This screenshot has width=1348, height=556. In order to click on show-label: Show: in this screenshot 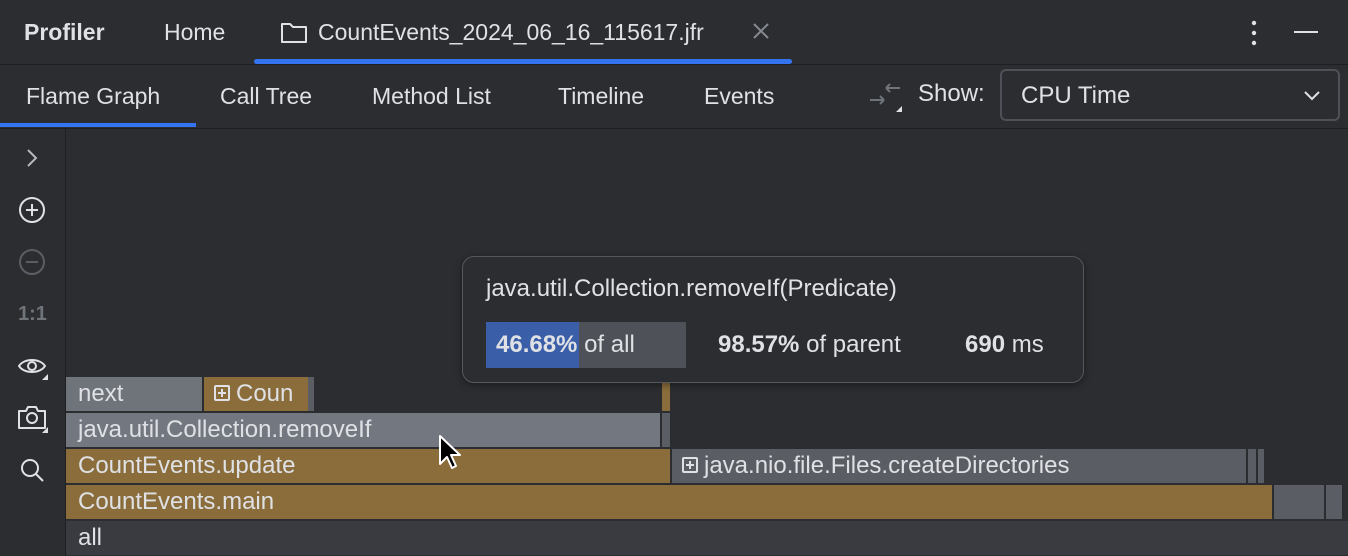, I will do `click(951, 93)`.